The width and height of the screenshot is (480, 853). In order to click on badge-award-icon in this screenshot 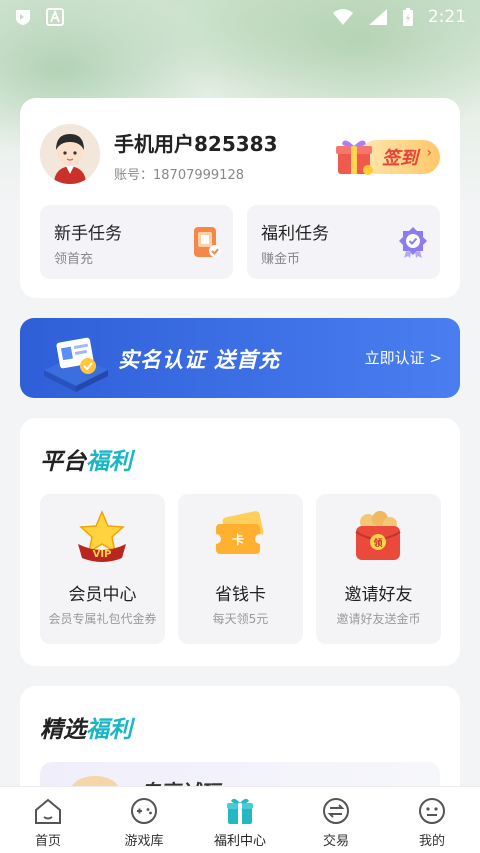, I will do `click(413, 242)`.